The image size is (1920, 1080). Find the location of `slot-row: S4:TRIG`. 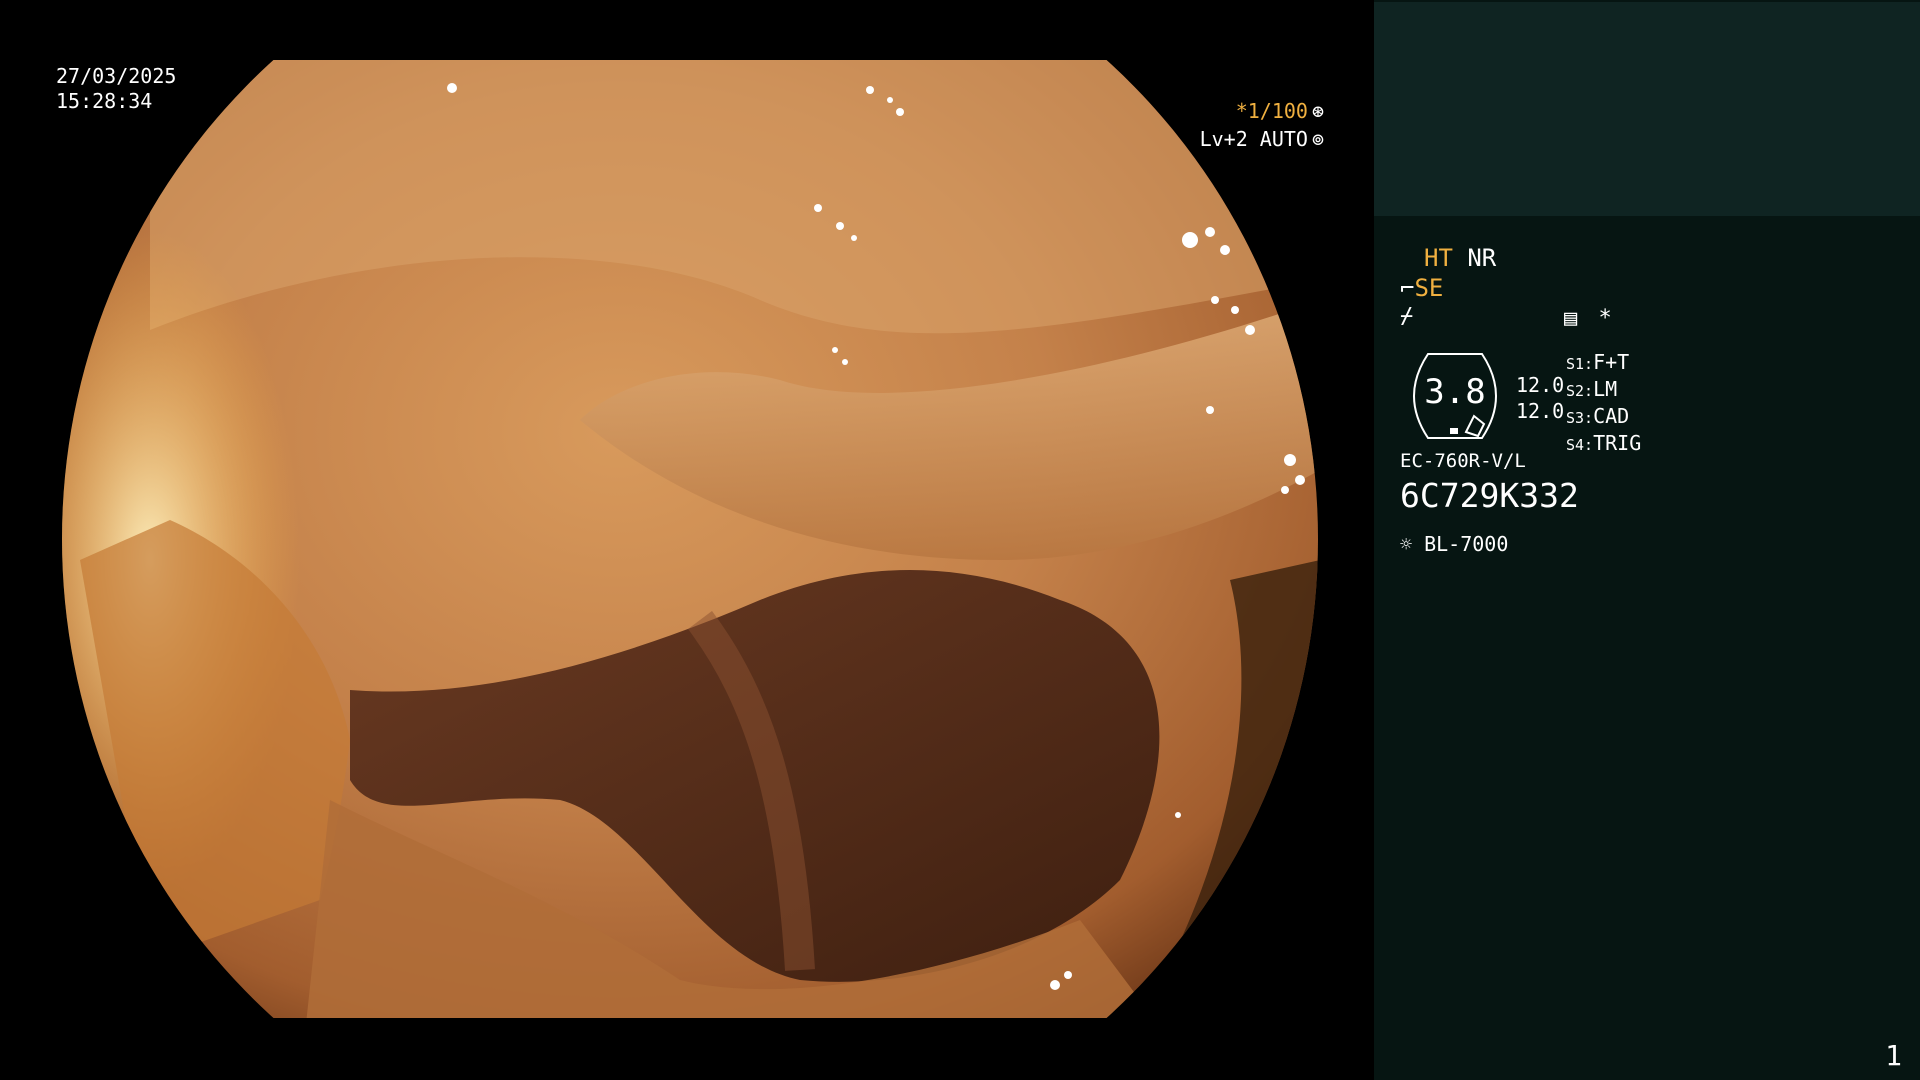

slot-row: S4:TRIG is located at coordinates (1604, 443).